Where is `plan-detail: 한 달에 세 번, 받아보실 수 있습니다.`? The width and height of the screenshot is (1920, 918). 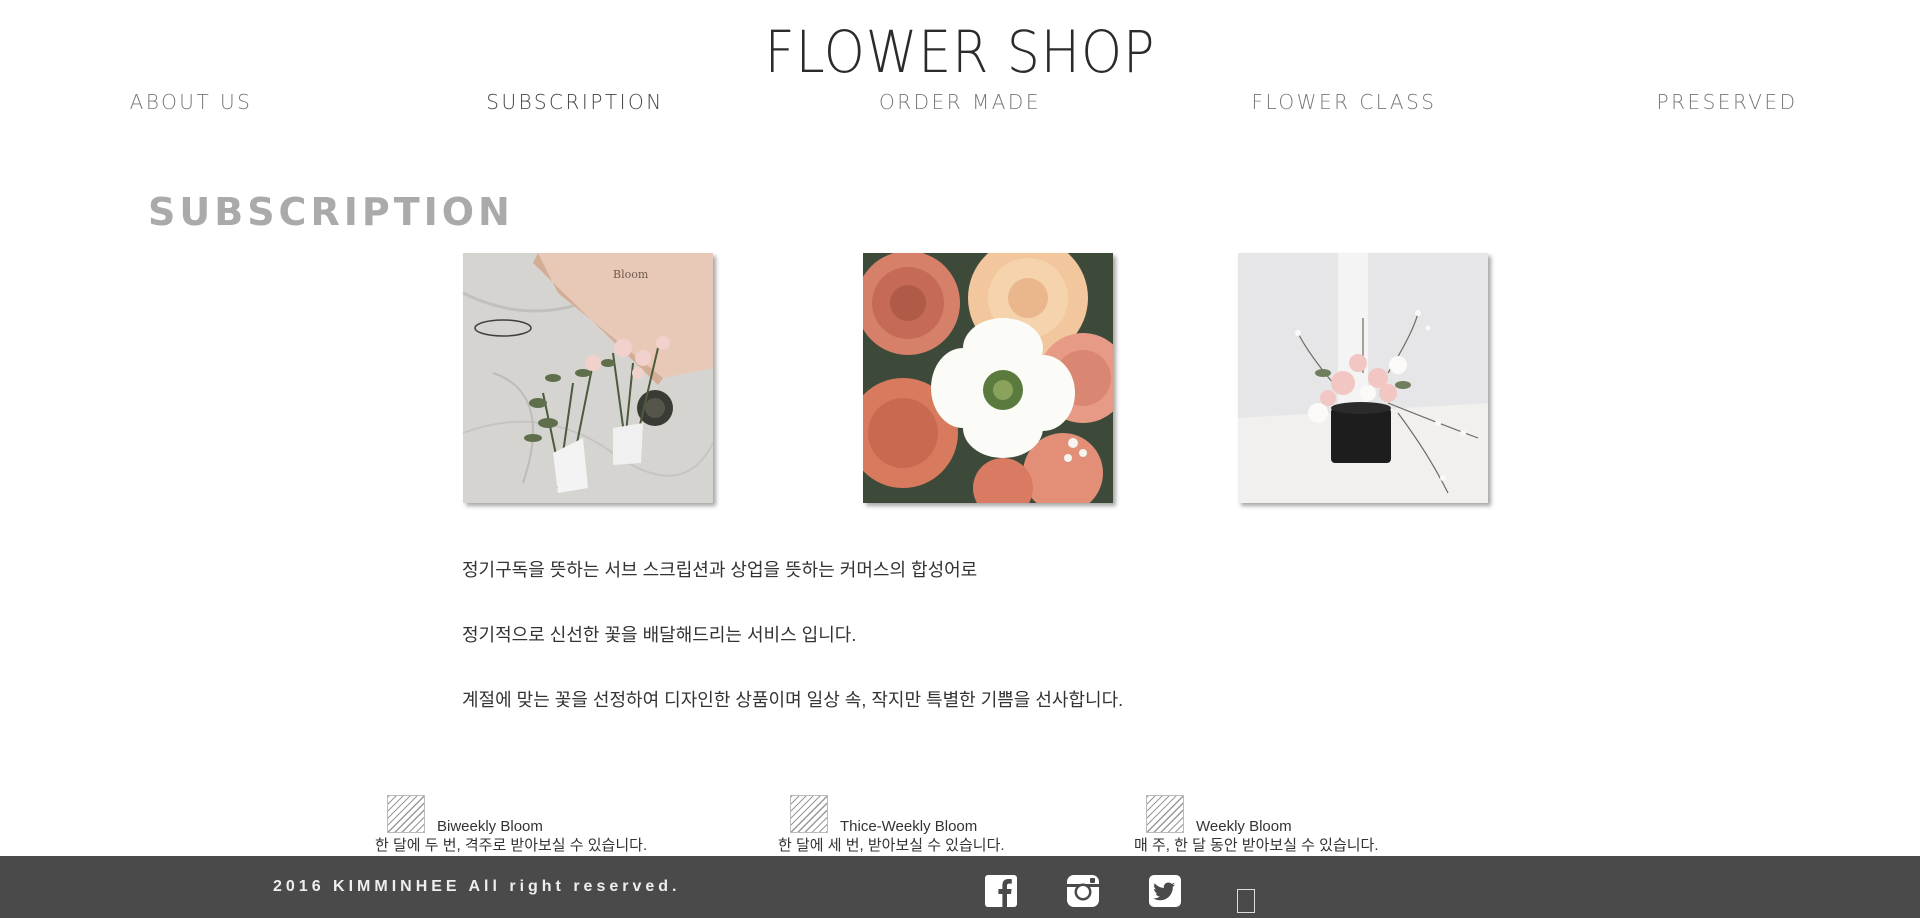 plan-detail: 한 달에 세 번, 받아보실 수 있습니다. is located at coordinates (891, 845).